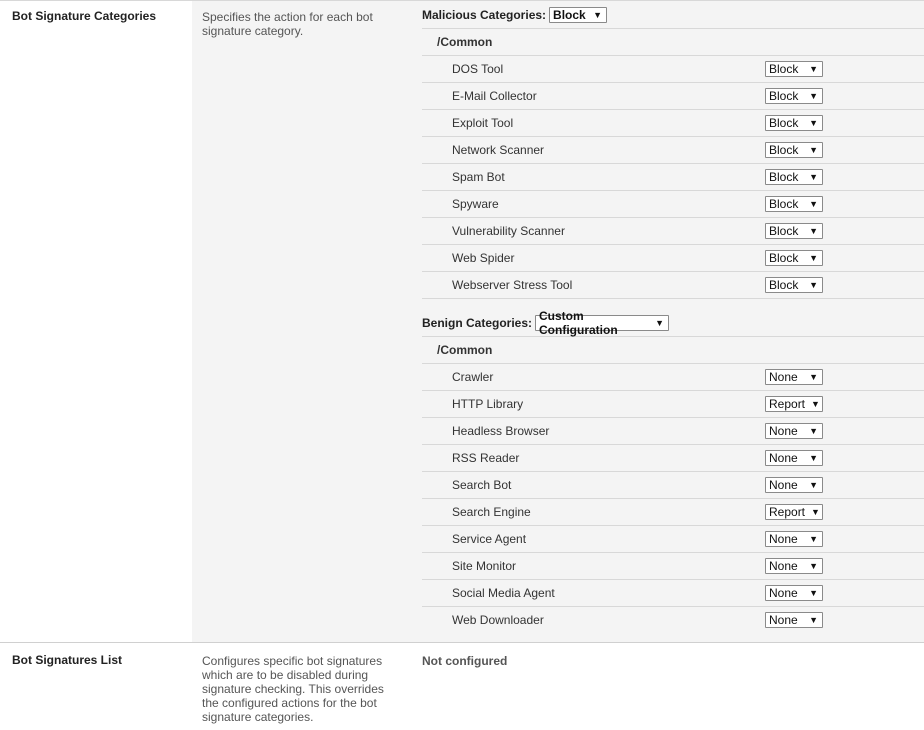  Describe the element at coordinates (578, 322) in the screenshot. I see `select-value: Custom Configuration` at that location.